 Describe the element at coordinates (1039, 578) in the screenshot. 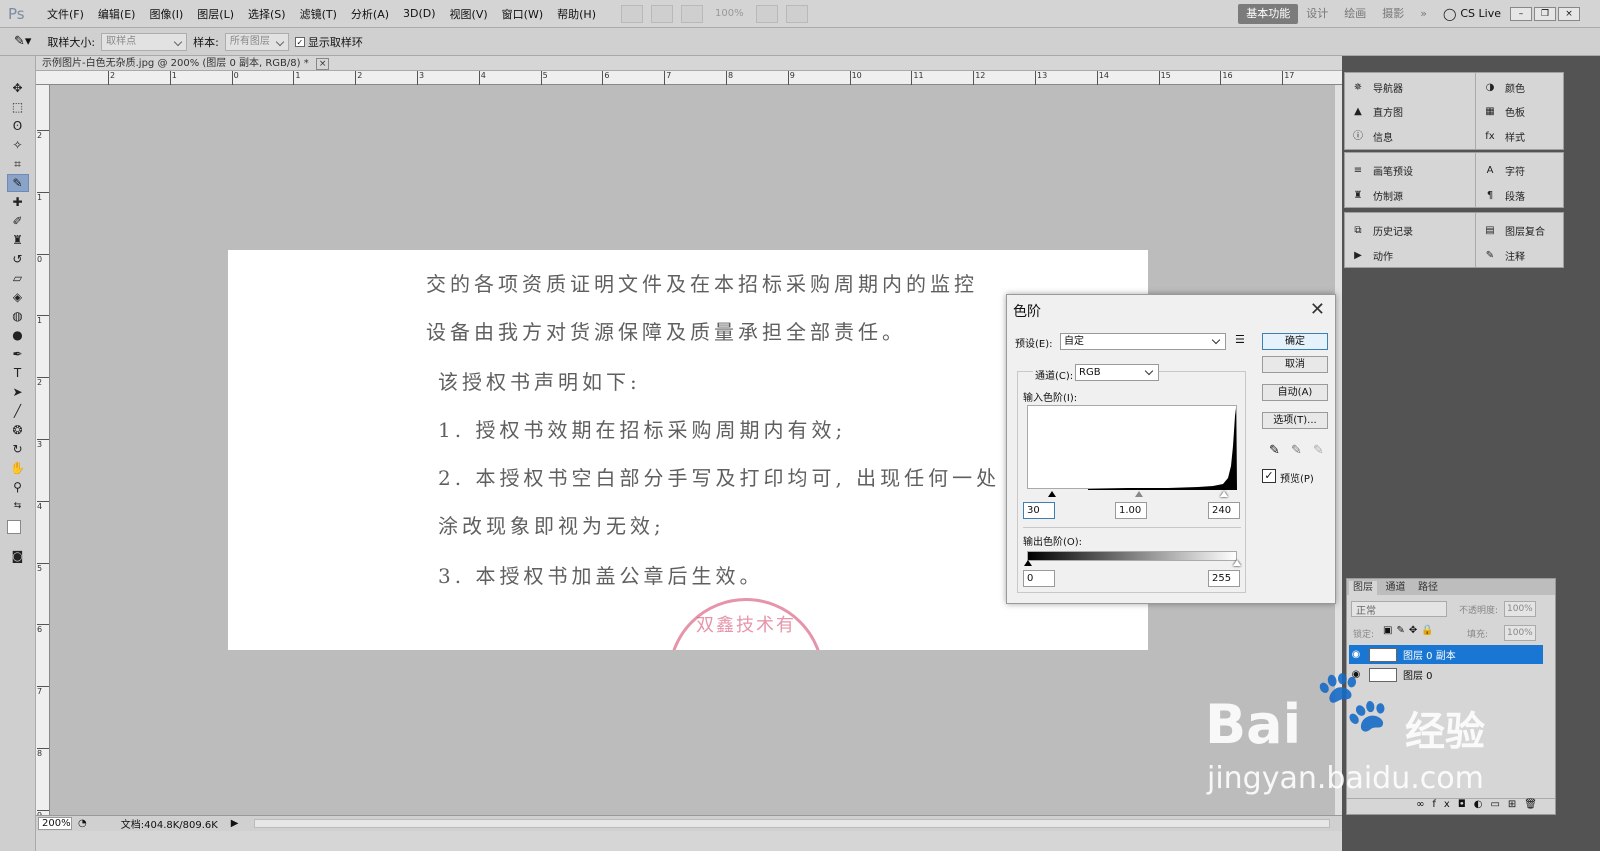

I see `output-black-field: 0` at that location.